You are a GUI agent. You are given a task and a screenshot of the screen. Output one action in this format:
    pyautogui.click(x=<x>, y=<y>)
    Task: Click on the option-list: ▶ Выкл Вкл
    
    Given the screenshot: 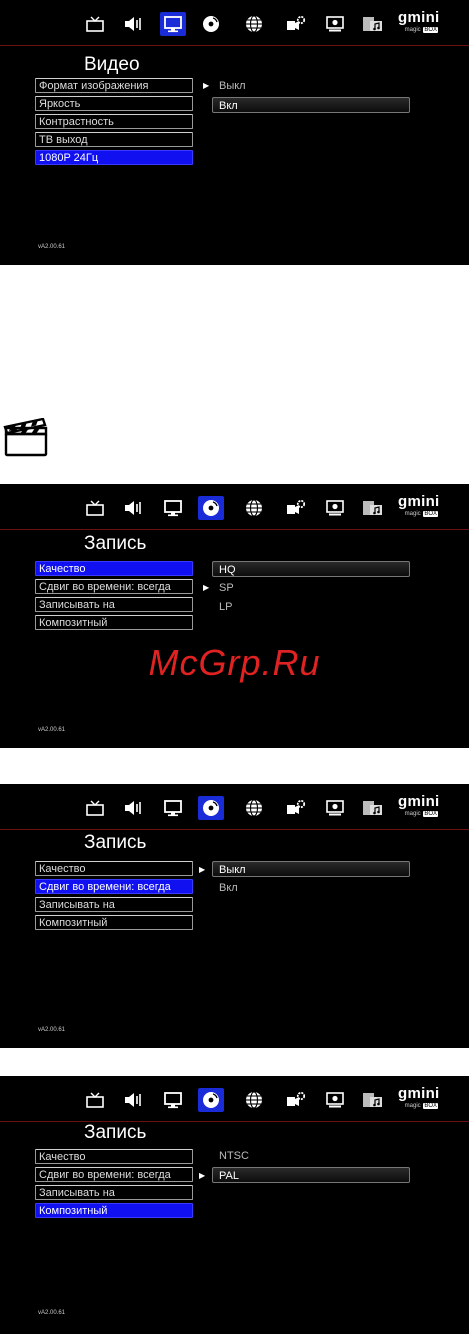 What is the action you would take?
    pyautogui.click(x=310, y=97)
    